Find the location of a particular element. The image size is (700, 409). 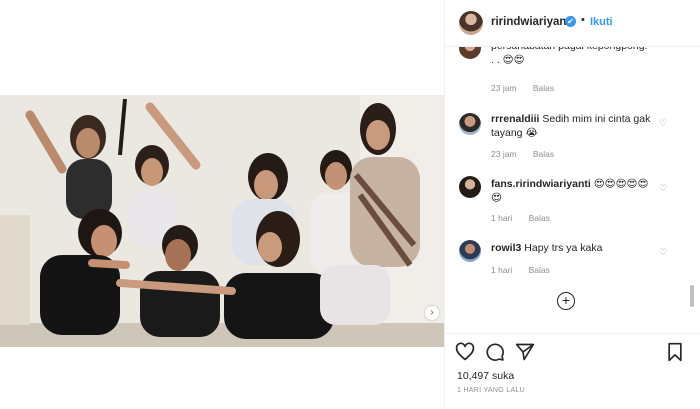

post-time: 1 HARI YANG LALU is located at coordinates (491, 390).